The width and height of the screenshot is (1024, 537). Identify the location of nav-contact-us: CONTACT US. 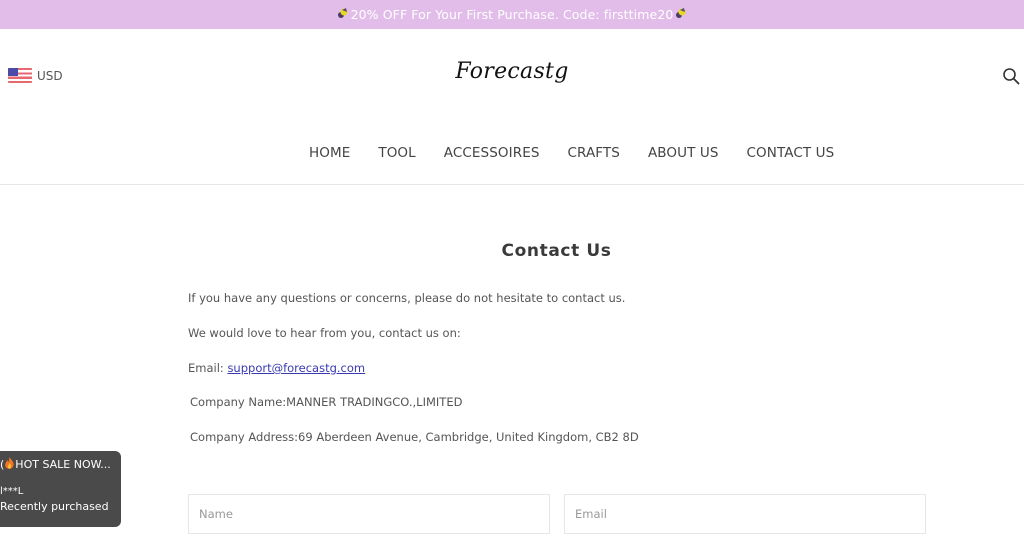
(791, 153).